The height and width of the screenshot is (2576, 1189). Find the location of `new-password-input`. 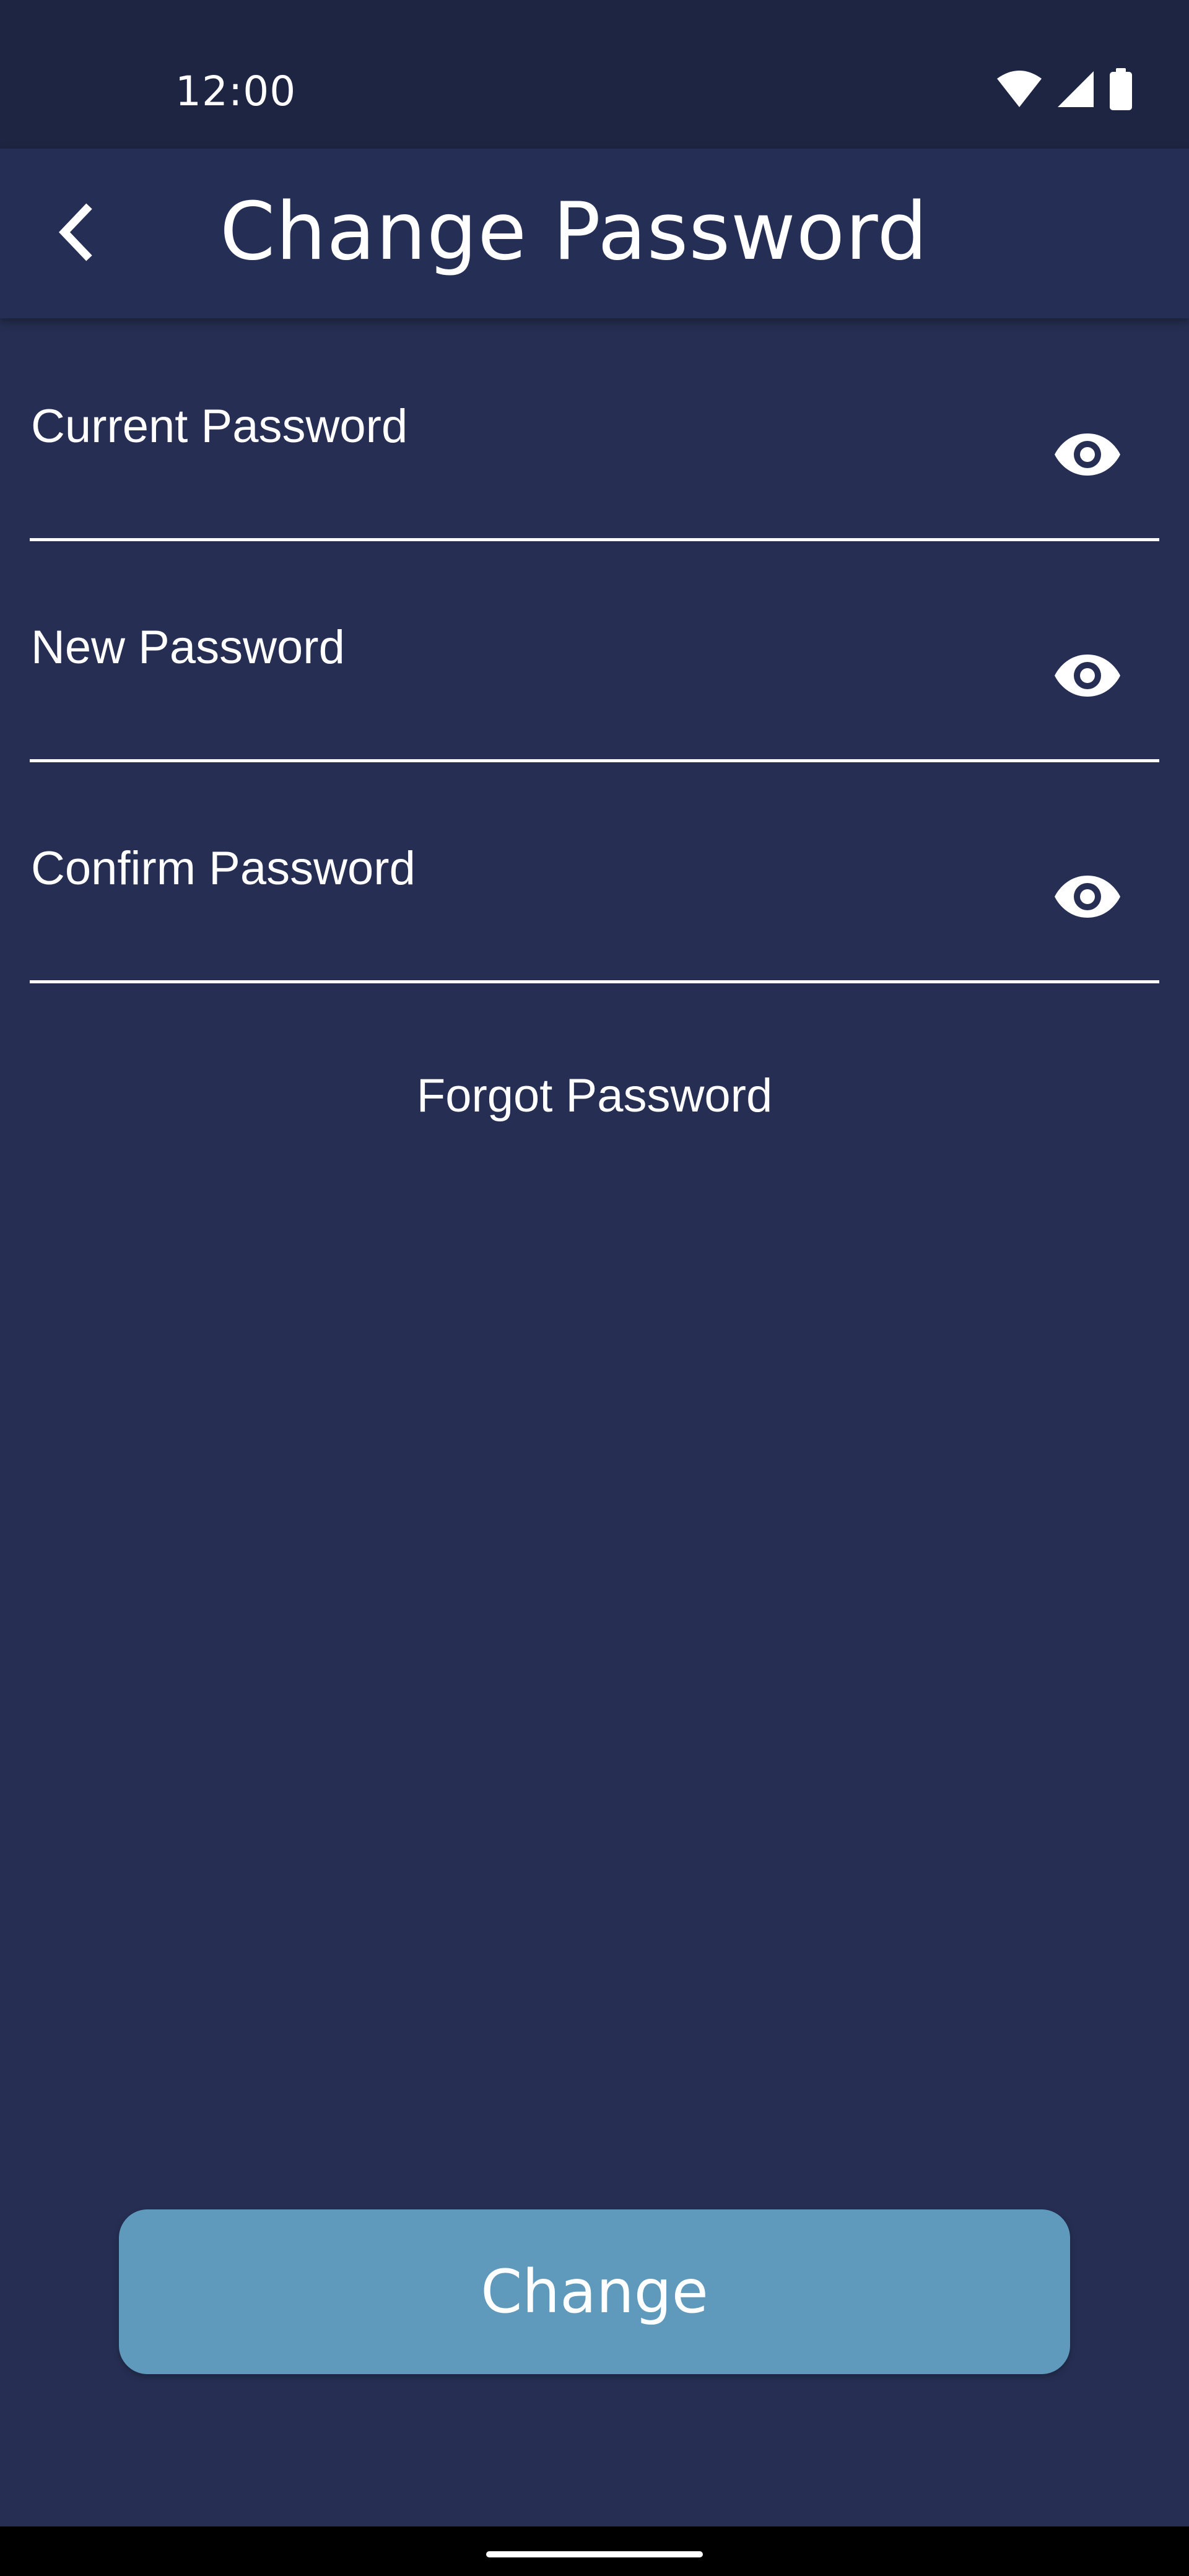

new-password-input is located at coordinates (526, 647).